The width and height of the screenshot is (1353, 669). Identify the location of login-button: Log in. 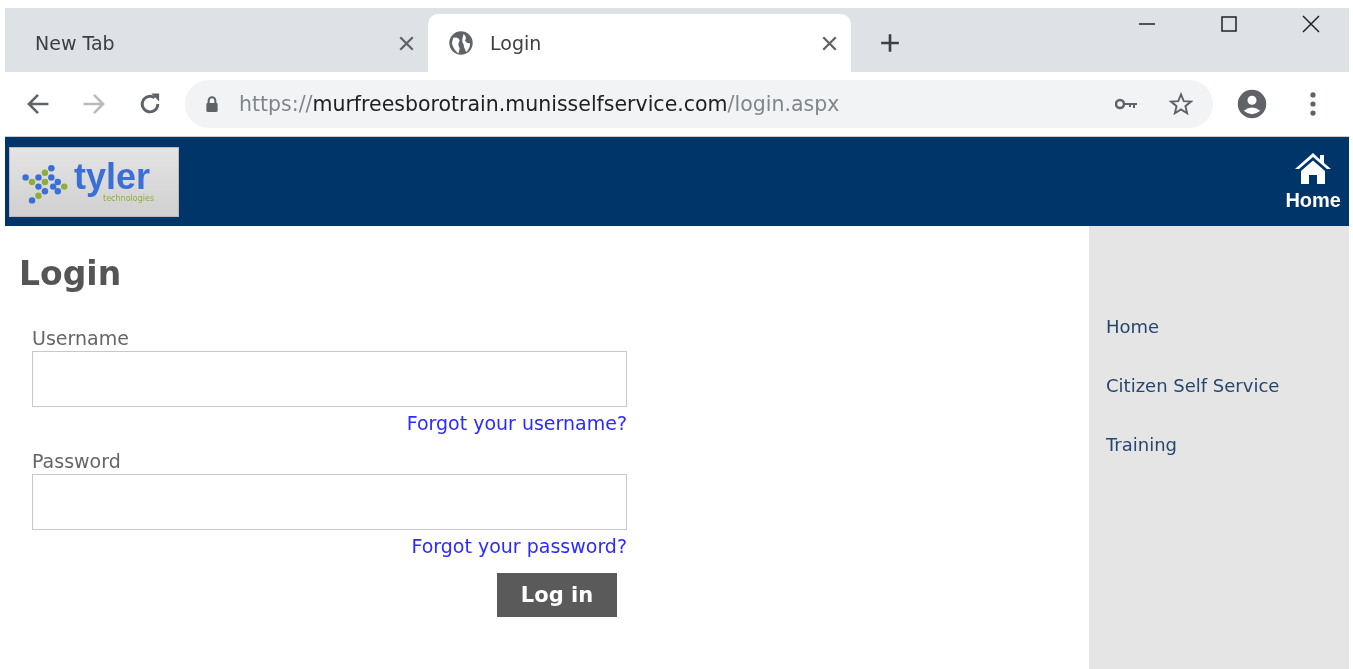
(557, 595).